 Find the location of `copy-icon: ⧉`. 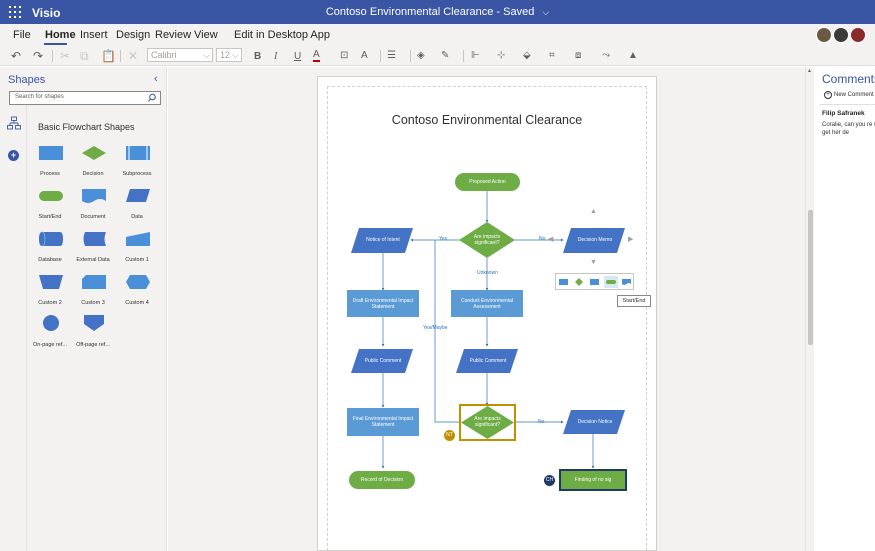

copy-icon: ⧉ is located at coordinates (84, 56).